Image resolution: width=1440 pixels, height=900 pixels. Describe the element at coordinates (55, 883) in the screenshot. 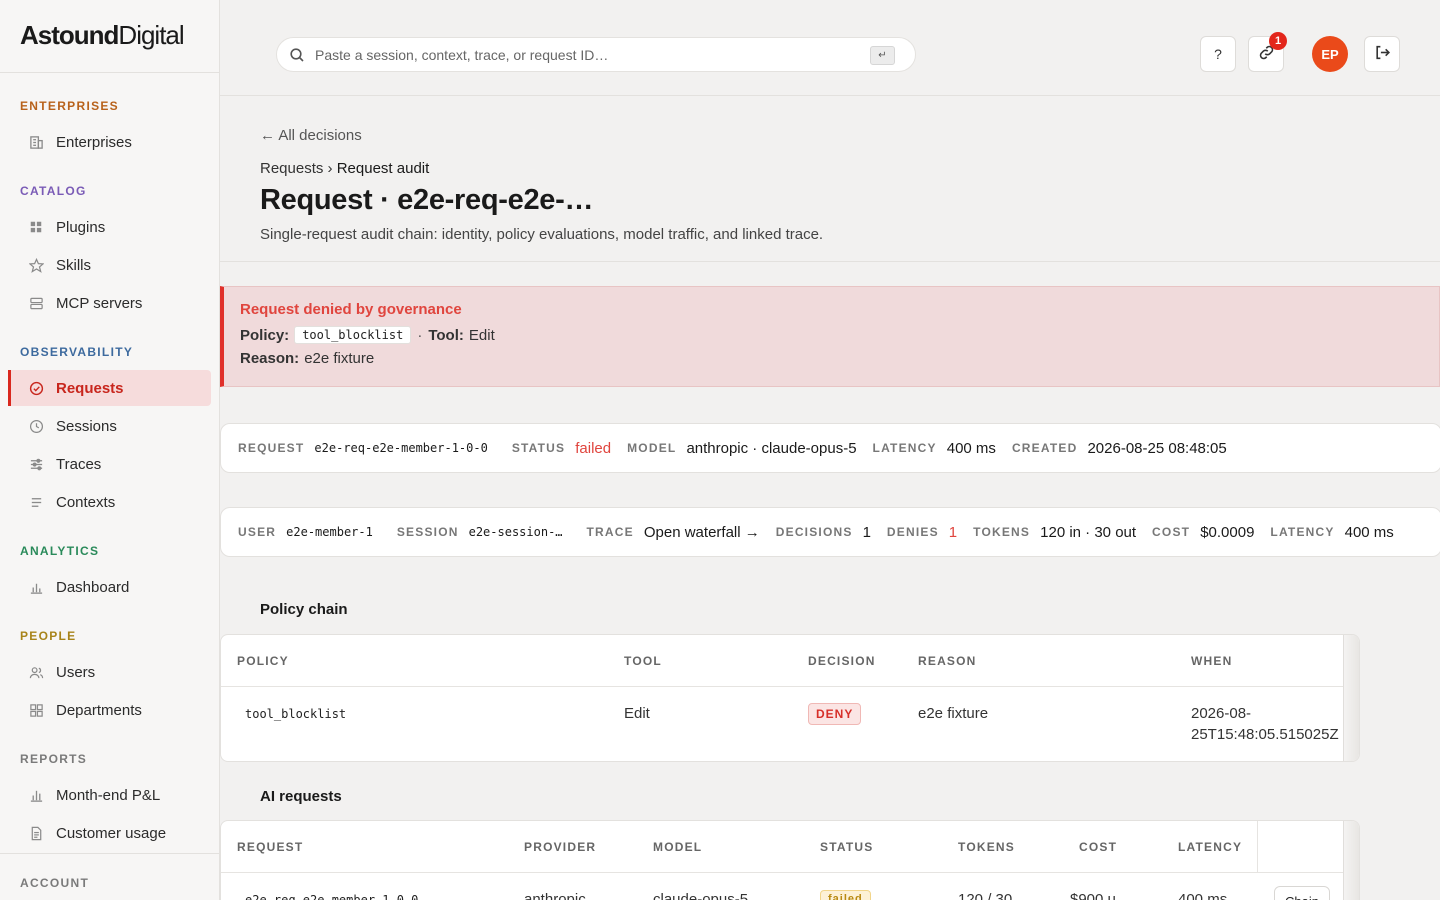

I see `section-label-account: ACCOUNT` at that location.